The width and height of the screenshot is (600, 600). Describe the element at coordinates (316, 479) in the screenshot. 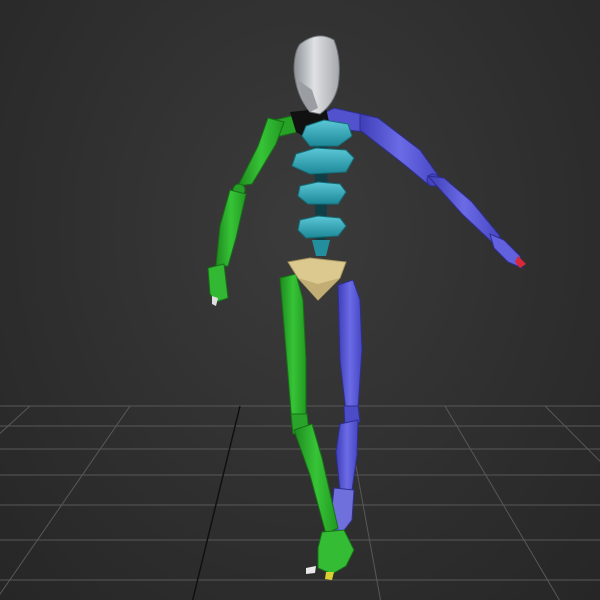

I see `left-calf` at that location.